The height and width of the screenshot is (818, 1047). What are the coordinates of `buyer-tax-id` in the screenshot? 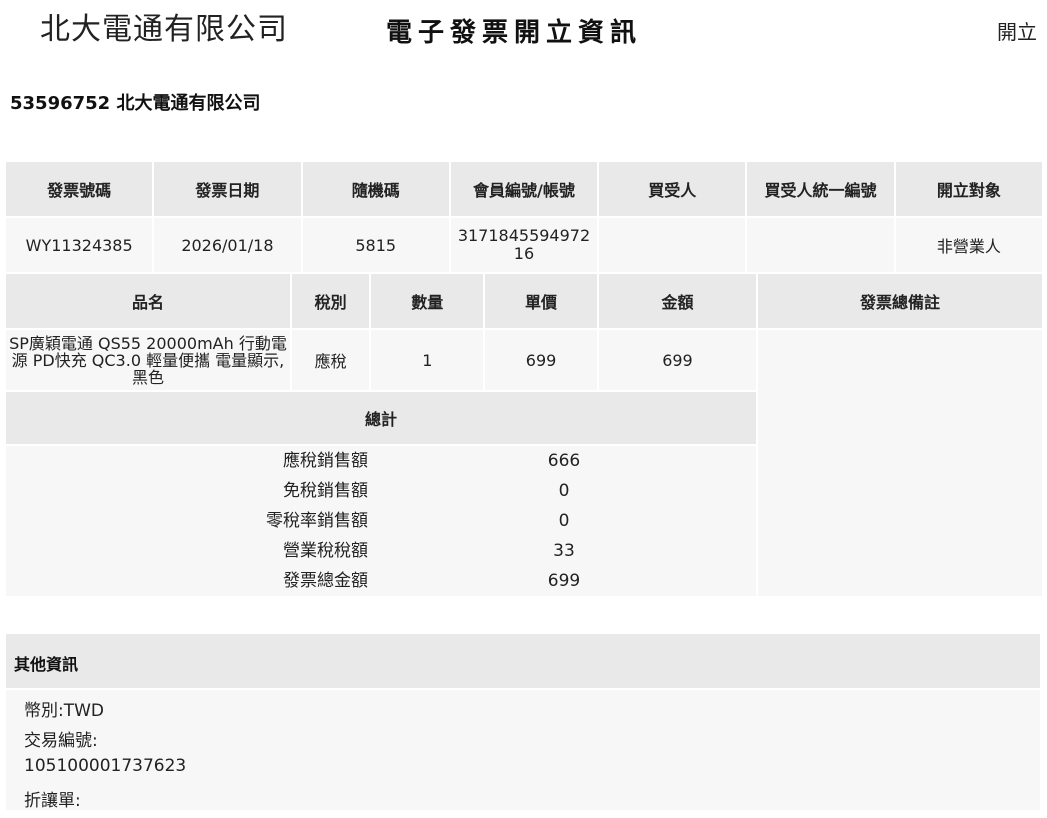 It's located at (820, 245).